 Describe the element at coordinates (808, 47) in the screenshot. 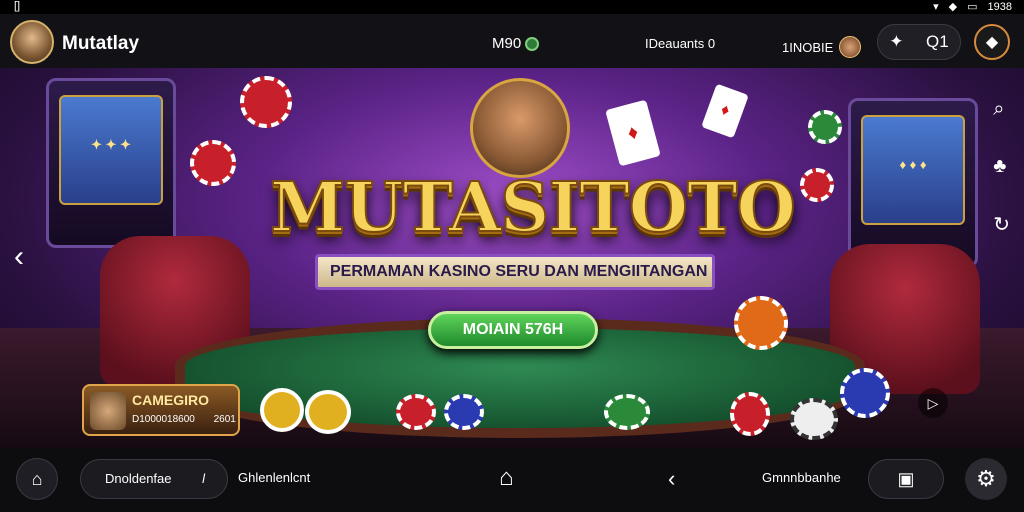

I see `profile-name: 1INOBIE` at that location.